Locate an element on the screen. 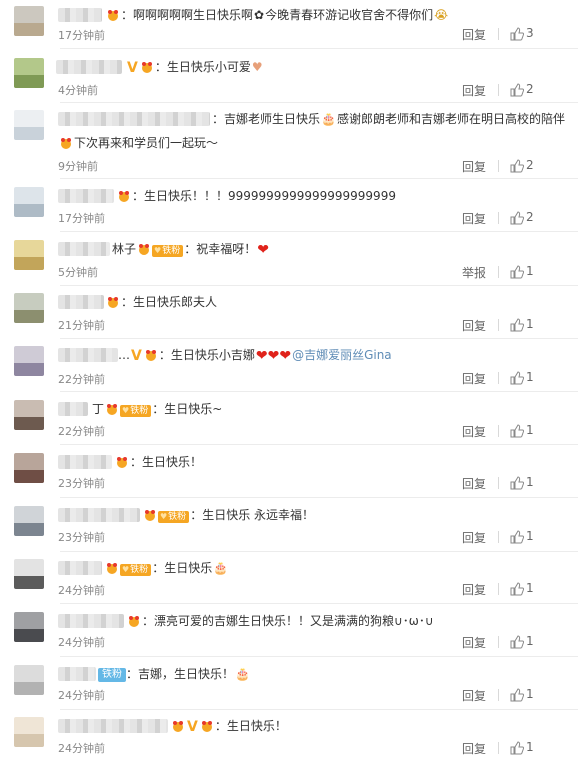 This screenshot has width=578, height=758. comment-text: ：生日快乐小可爱 is located at coordinates (202, 67).